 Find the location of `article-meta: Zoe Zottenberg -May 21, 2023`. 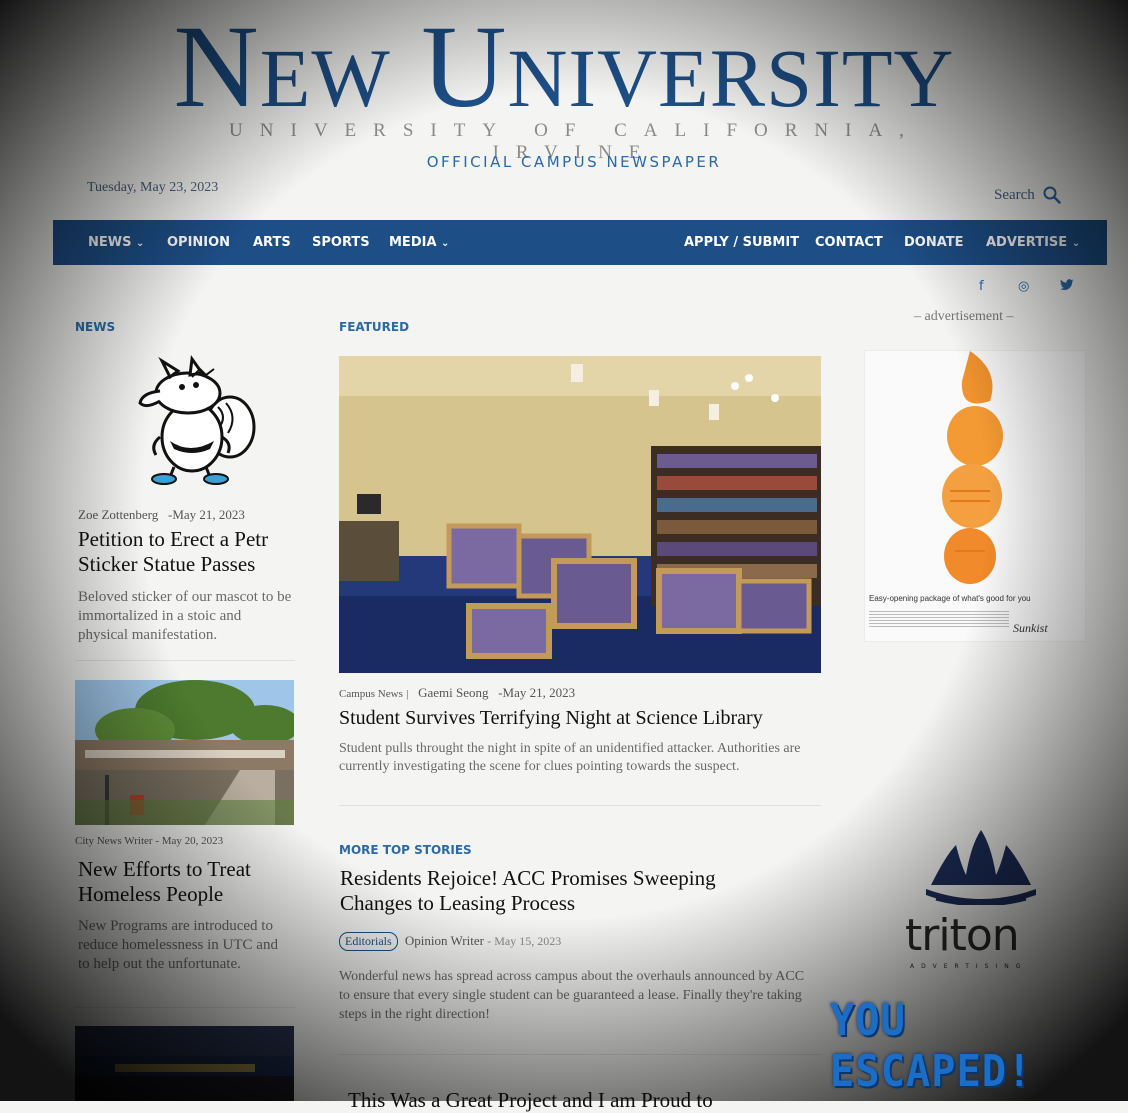

article-meta: Zoe Zottenberg -May 21, 2023 is located at coordinates (161, 515).